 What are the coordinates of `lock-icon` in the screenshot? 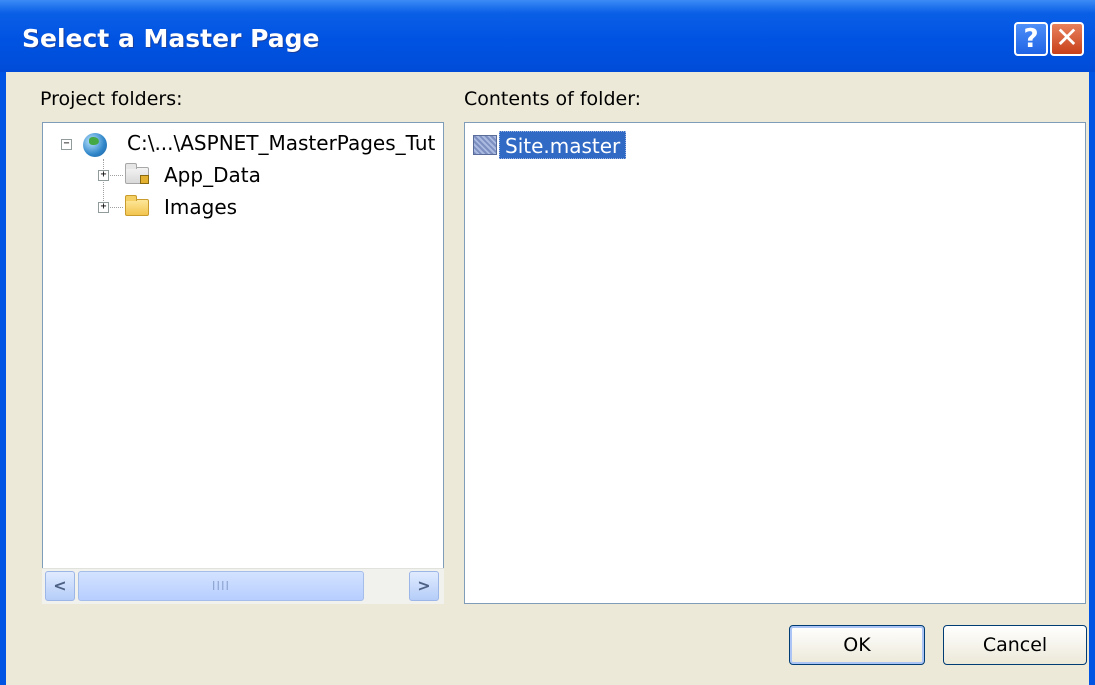 It's located at (144, 179).